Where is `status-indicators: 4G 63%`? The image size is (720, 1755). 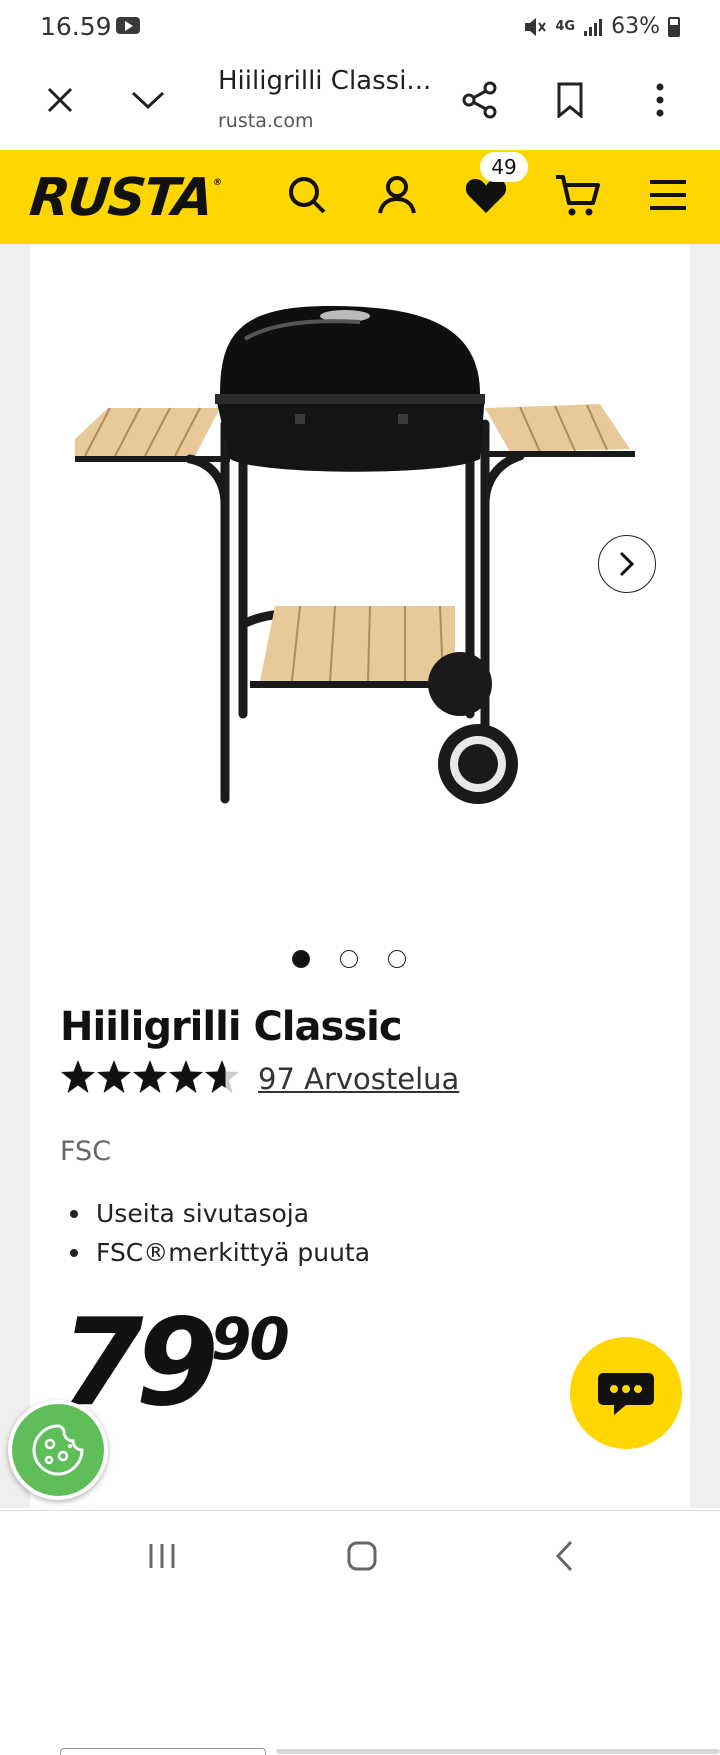 status-indicators: 4G 63% is located at coordinates (601, 26).